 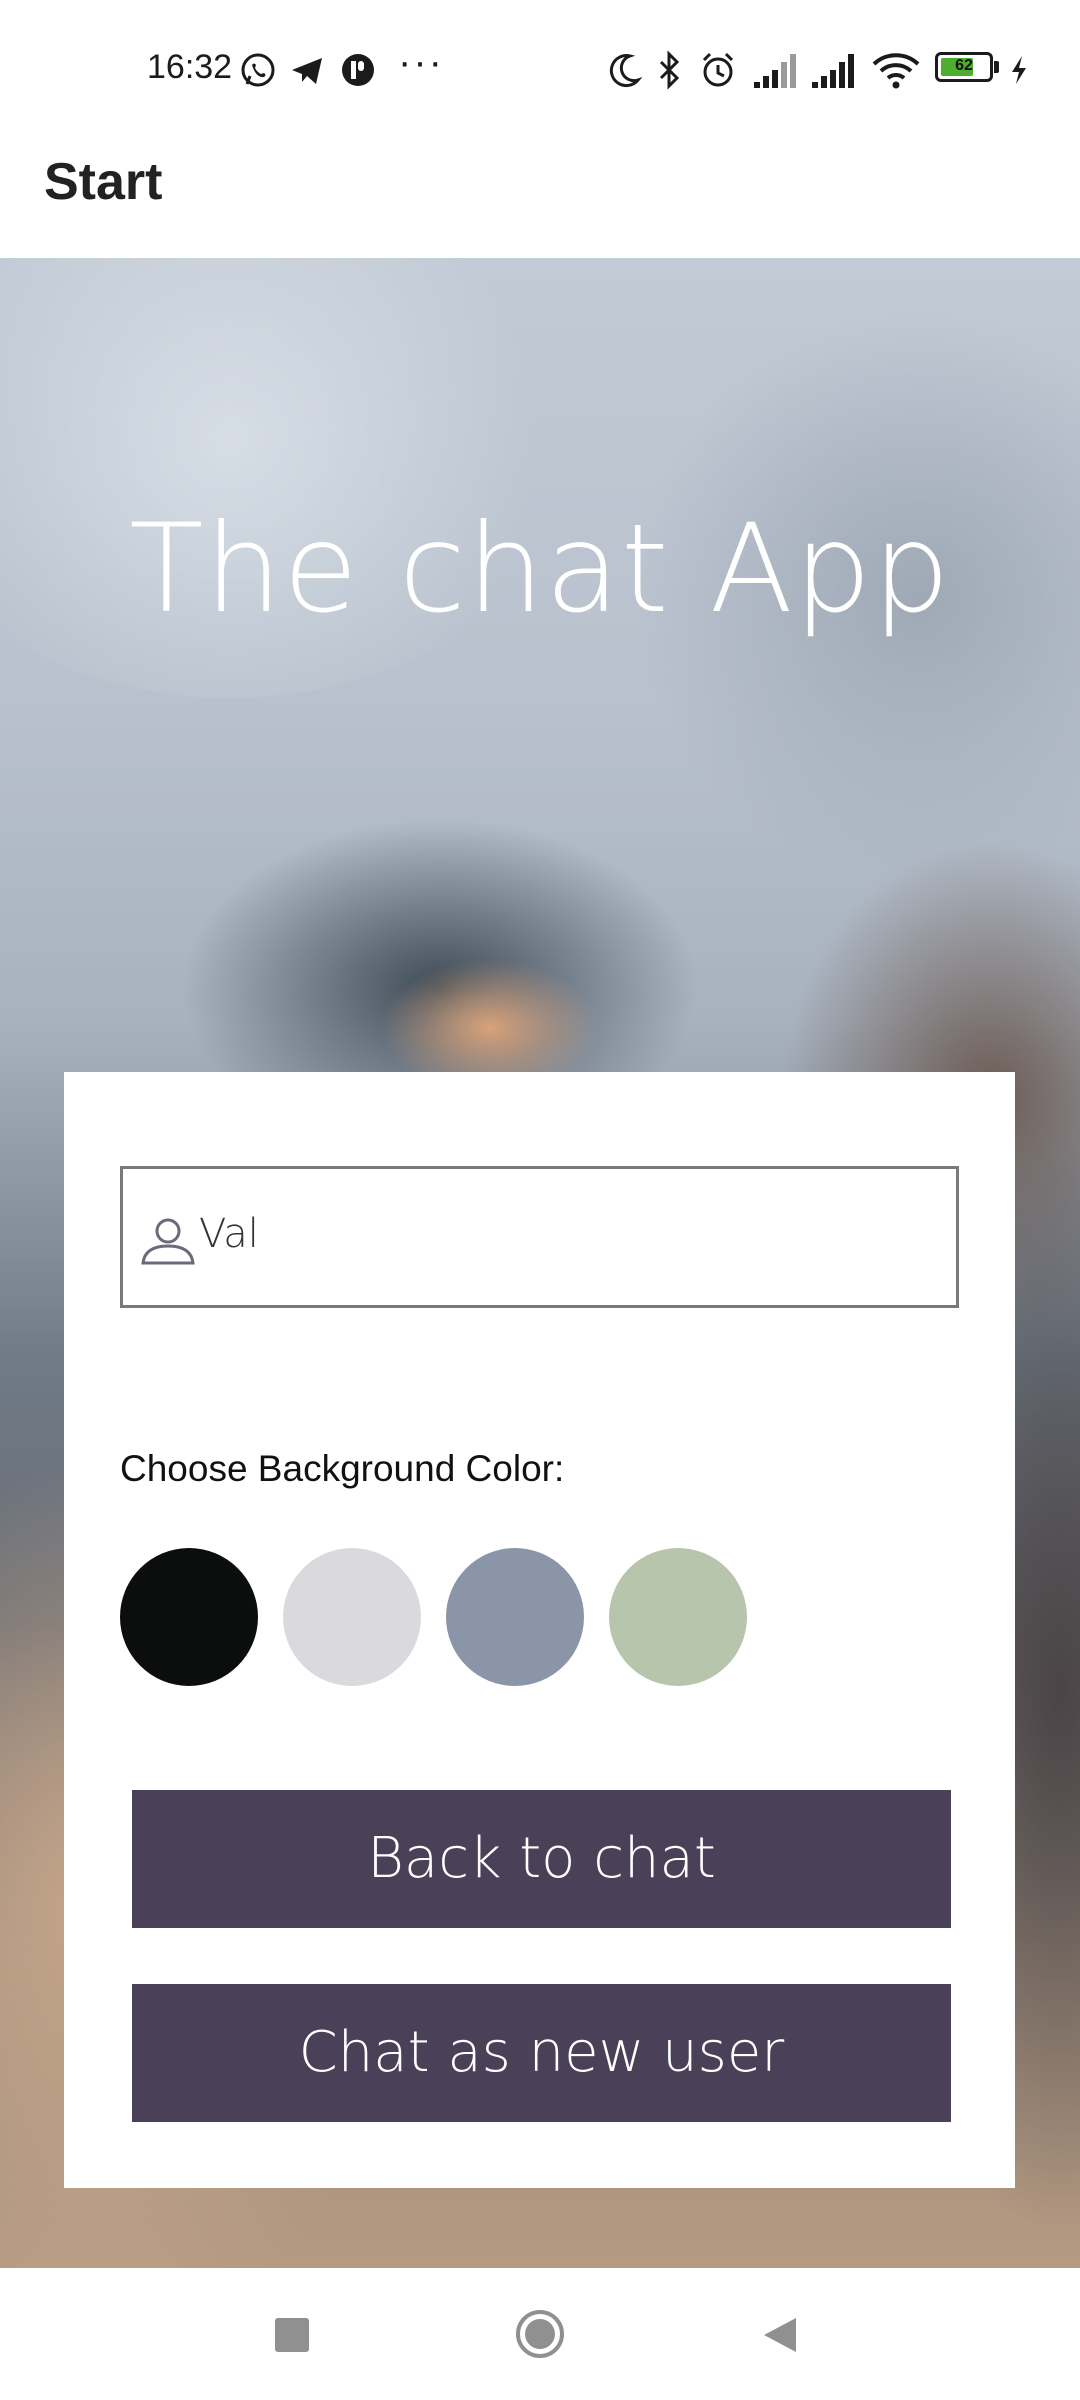 I want to click on color-swatch-slate-blue, so click(x=515, y=1617).